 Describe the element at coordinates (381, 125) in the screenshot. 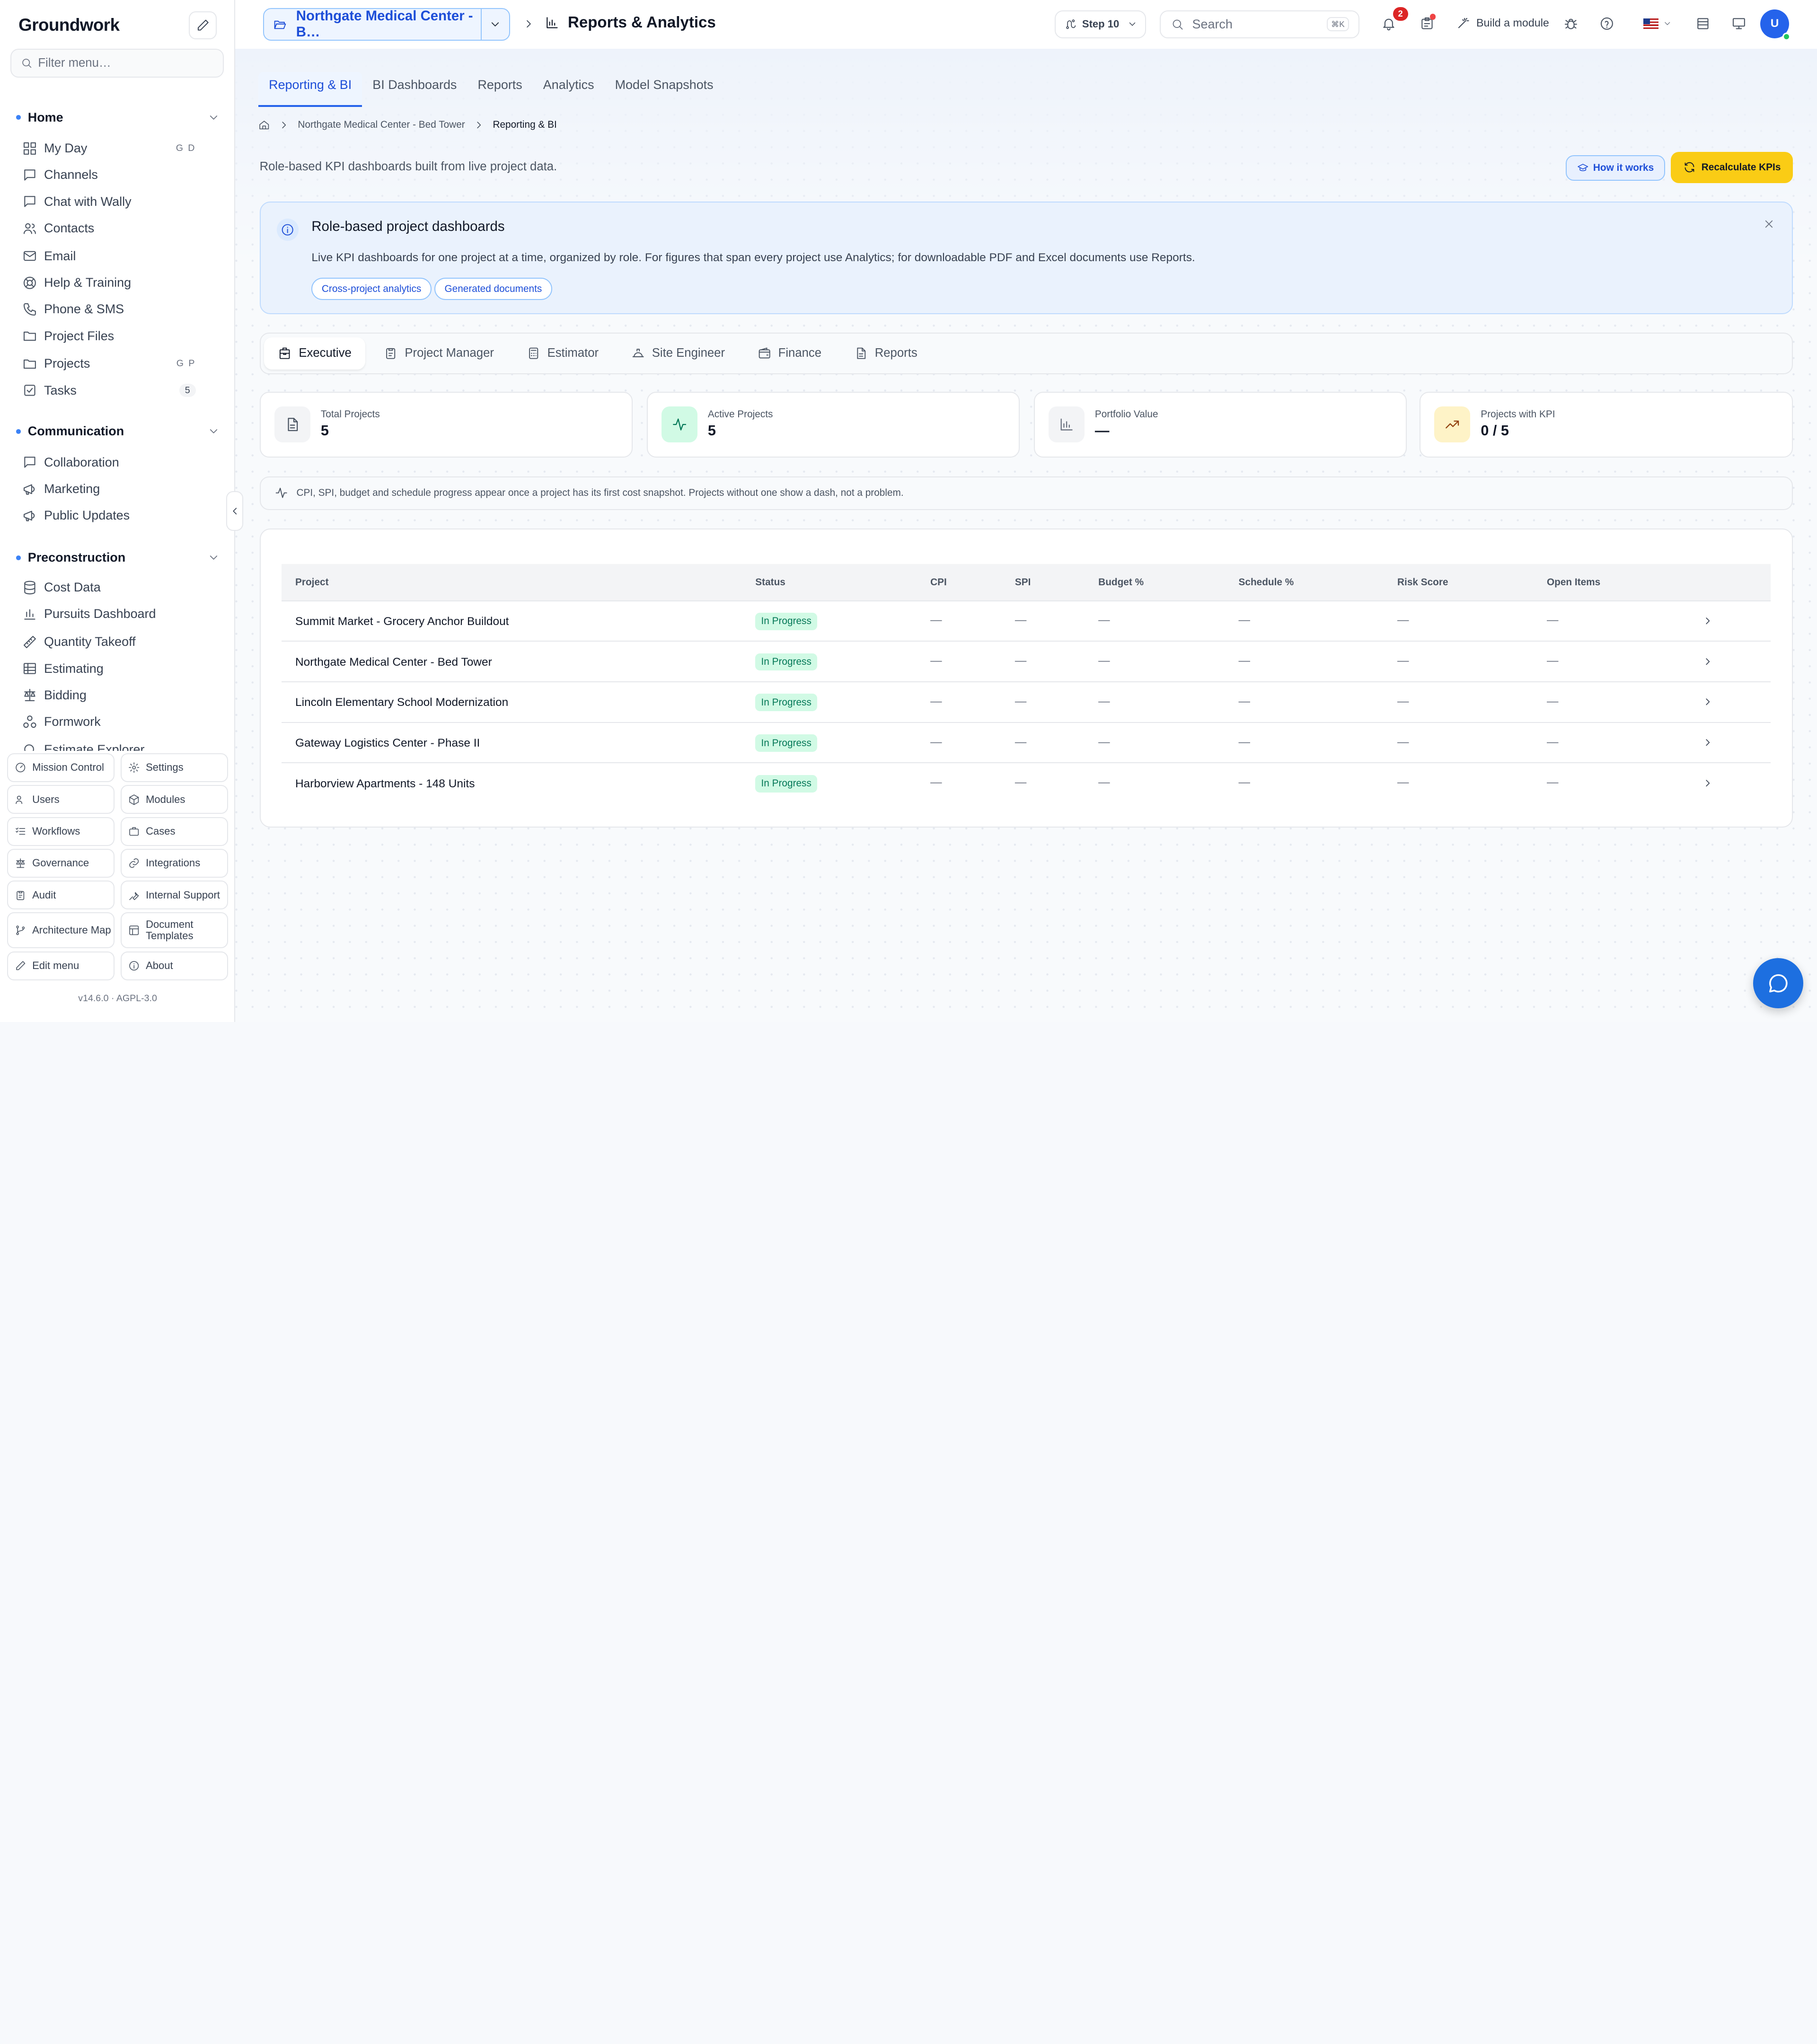

I see `breadcrumb-project: Northgate Medical Center - Bed Tower` at that location.